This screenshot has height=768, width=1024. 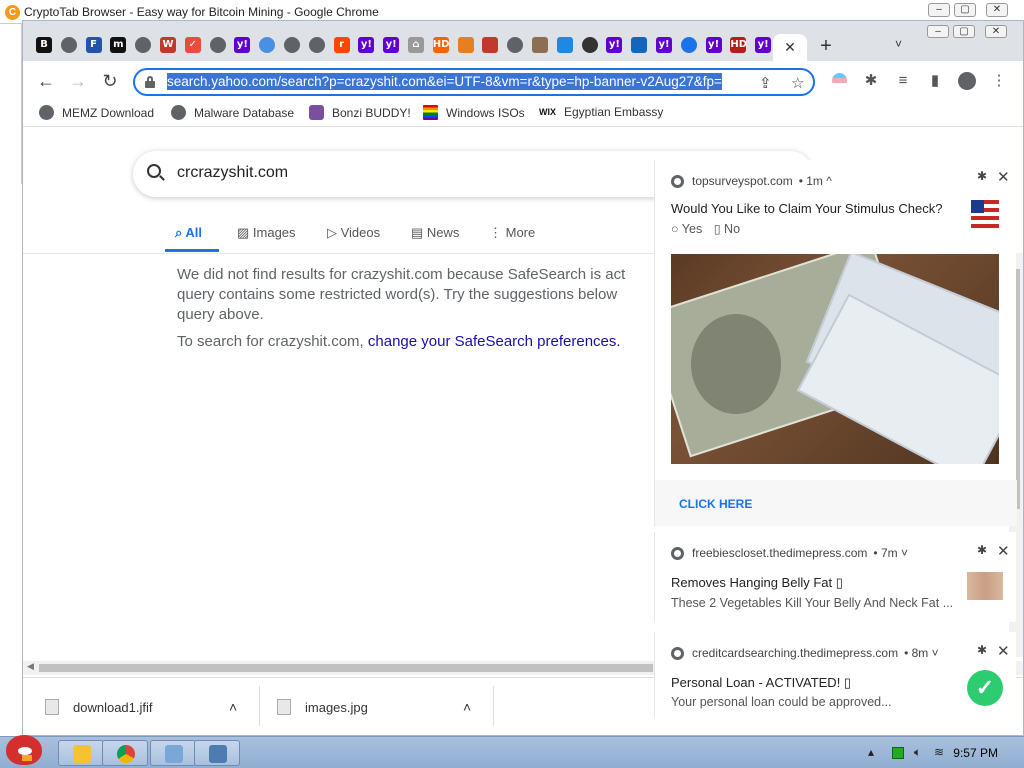 I want to click on scroll-thumb, so click(x=346, y=668).